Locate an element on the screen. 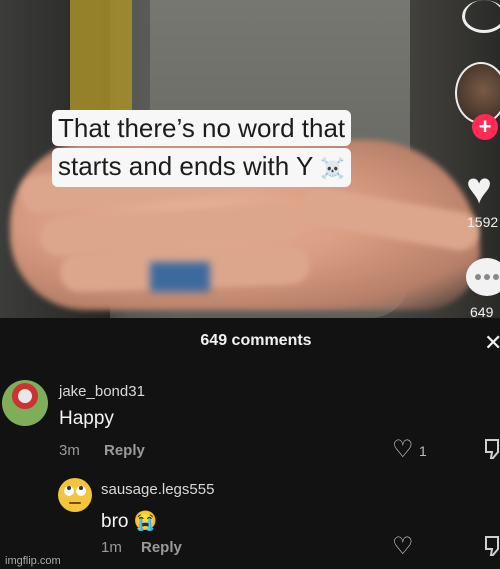 This screenshot has width=500, height=569. comment-like-count: 1 is located at coordinates (423, 451).